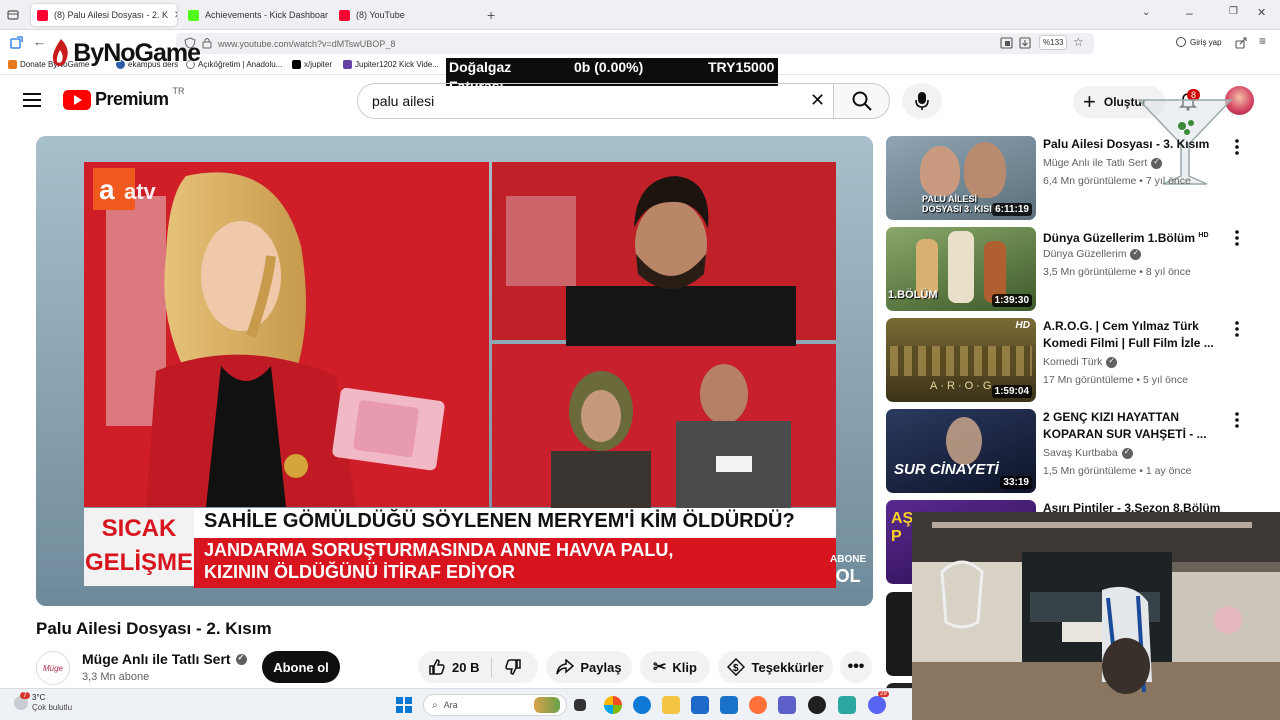 Image resolution: width=1280 pixels, height=720 pixels. Describe the element at coordinates (589, 667) in the screenshot. I see `share-button: Paylaş` at that location.